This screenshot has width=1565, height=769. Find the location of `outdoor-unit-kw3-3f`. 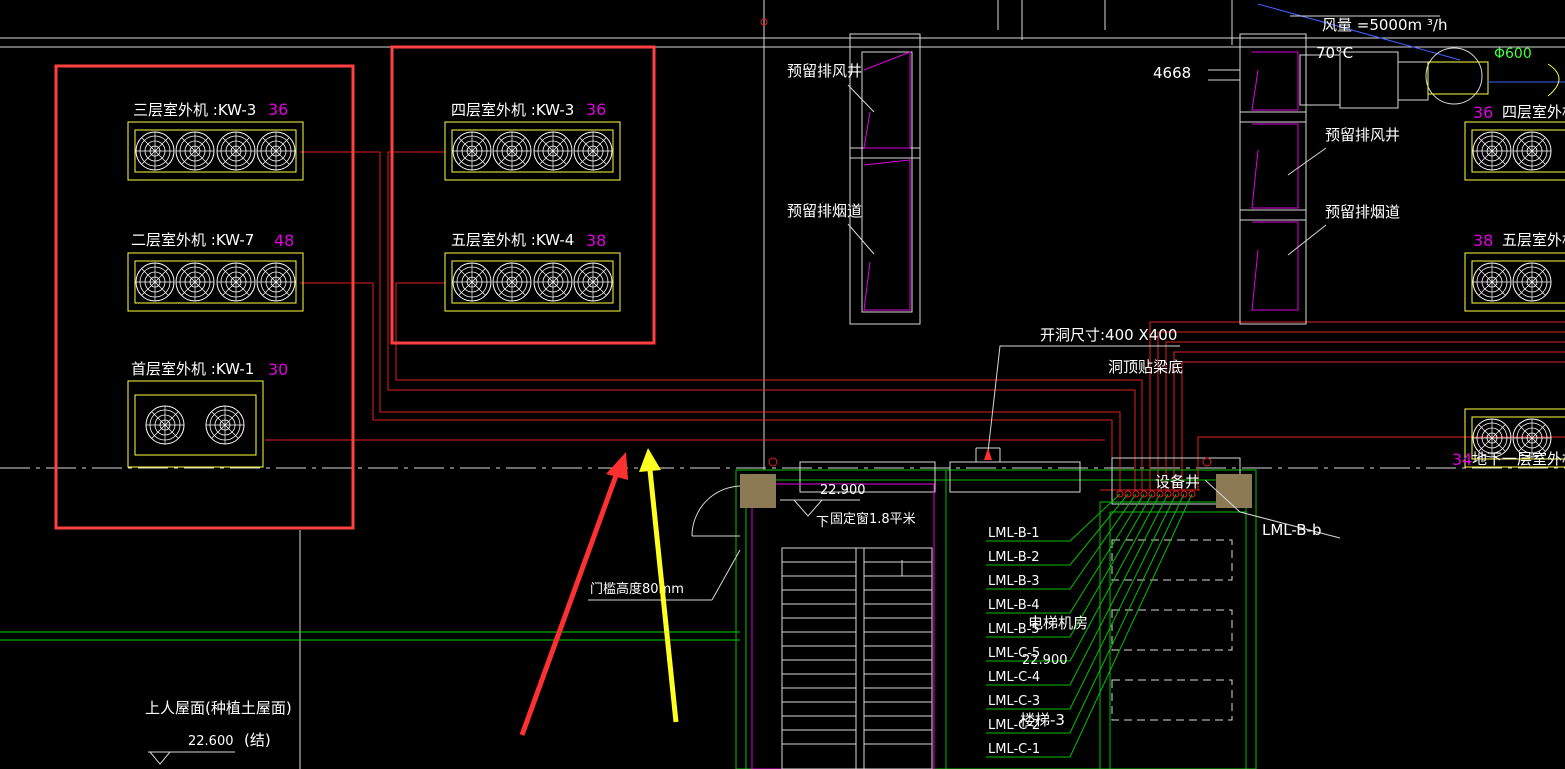

outdoor-unit-kw3-3f is located at coordinates (215, 151).